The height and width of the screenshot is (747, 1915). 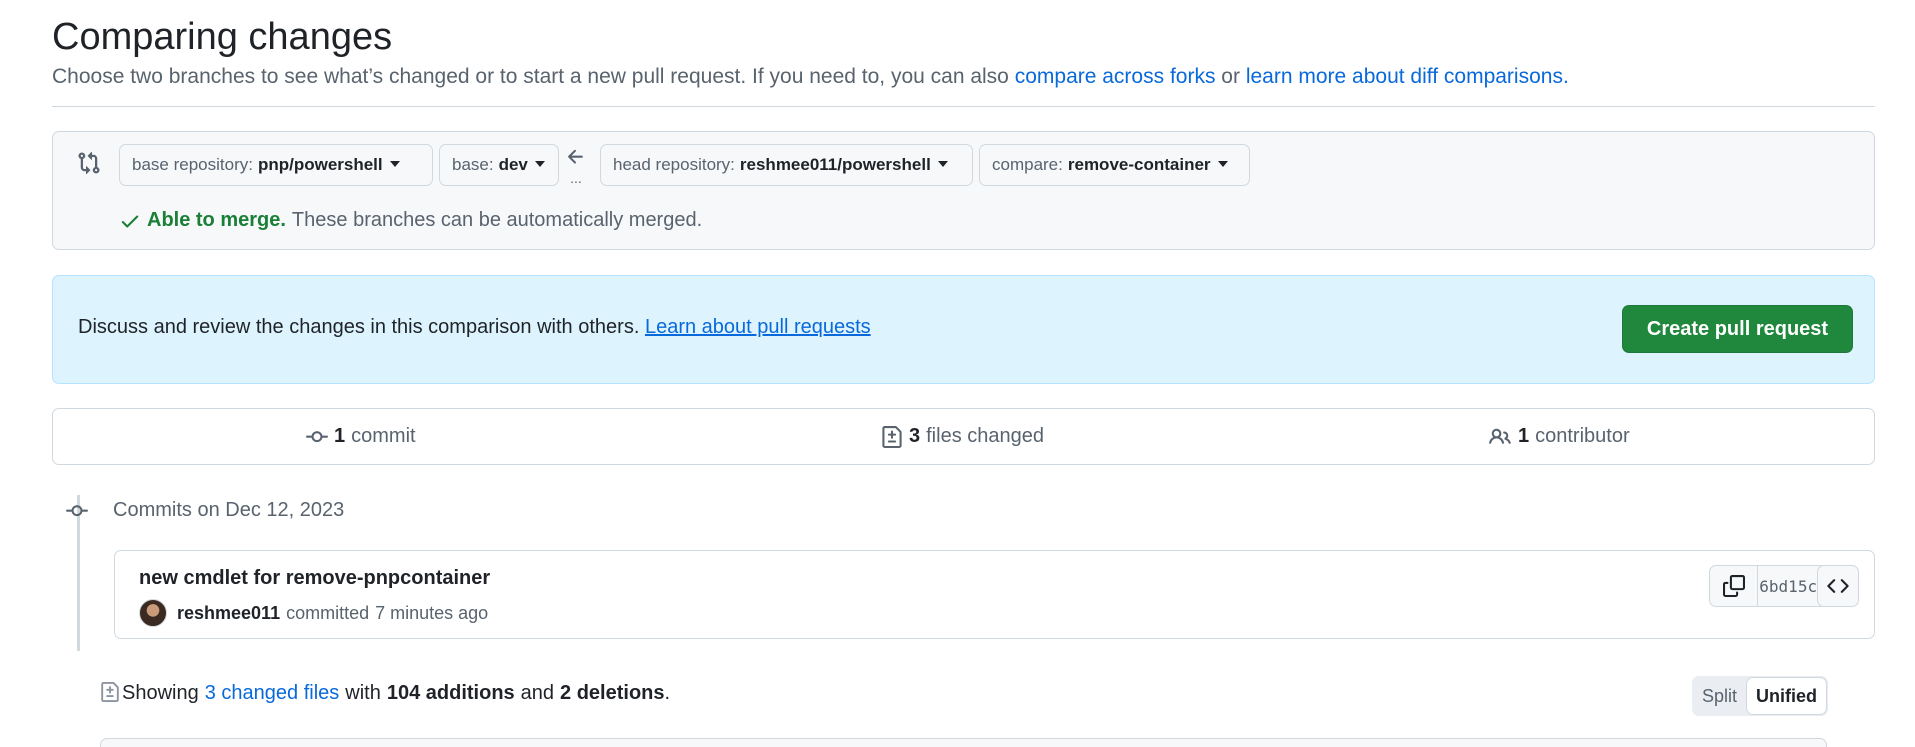 What do you see at coordinates (1787, 696) in the screenshot?
I see `unified-view-button: Unified` at bounding box center [1787, 696].